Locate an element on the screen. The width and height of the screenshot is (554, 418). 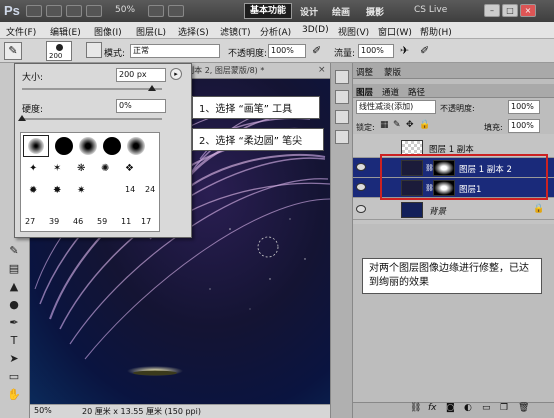
minimize-button: – is located at coordinates (492, 10).